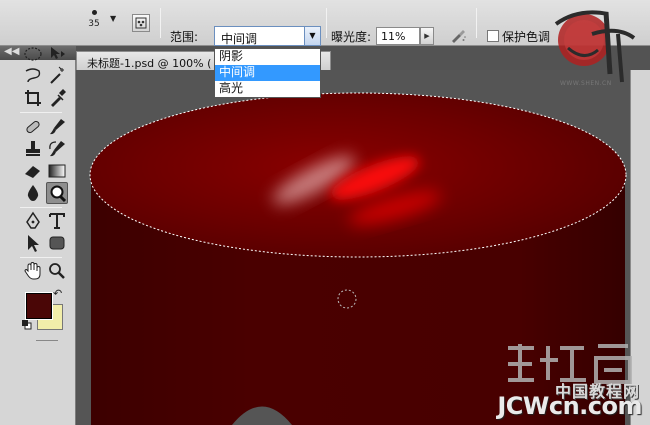  I want to click on history-brush-icon, so click(57, 149).